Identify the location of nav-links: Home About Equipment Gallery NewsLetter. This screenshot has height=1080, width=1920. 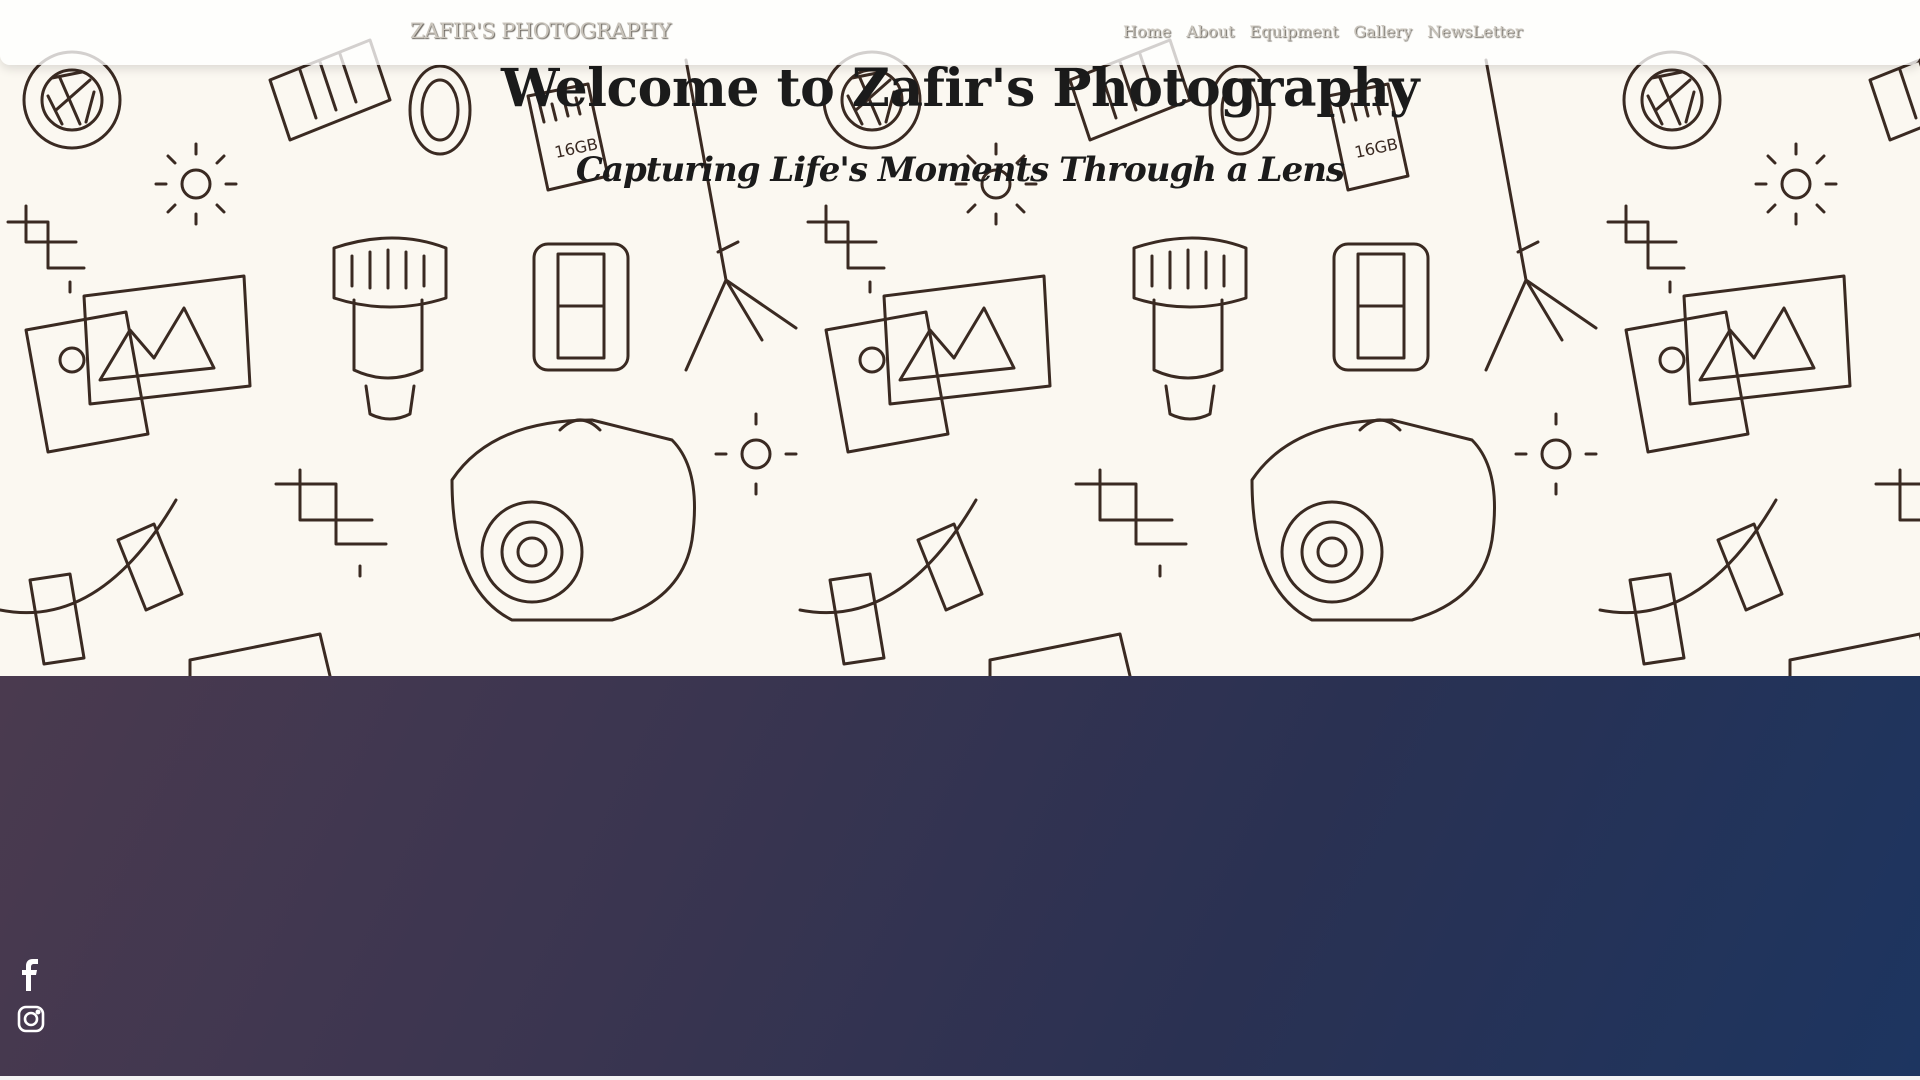
(1323, 31).